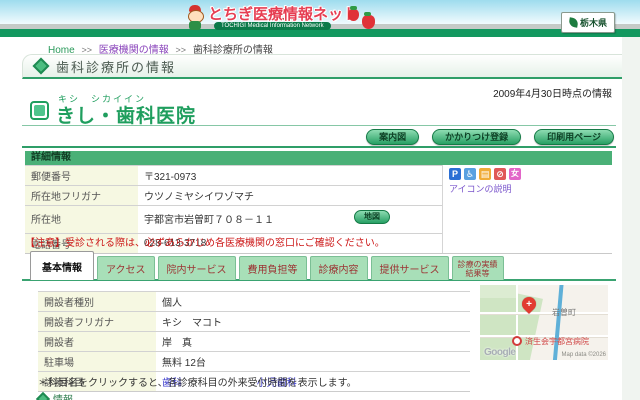  Describe the element at coordinates (557, 341) in the screenshot. I see `hospital-label: 済生会宇都宮病院` at that location.